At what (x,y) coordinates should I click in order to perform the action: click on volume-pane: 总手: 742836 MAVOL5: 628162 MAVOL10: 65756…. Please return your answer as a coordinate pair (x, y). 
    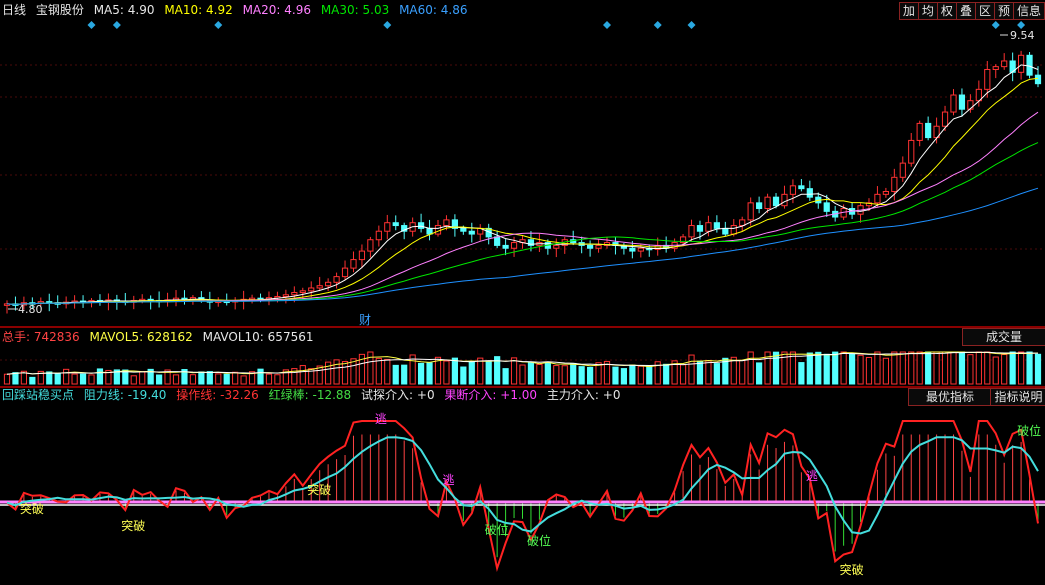
    Looking at the image, I should click on (522, 357).